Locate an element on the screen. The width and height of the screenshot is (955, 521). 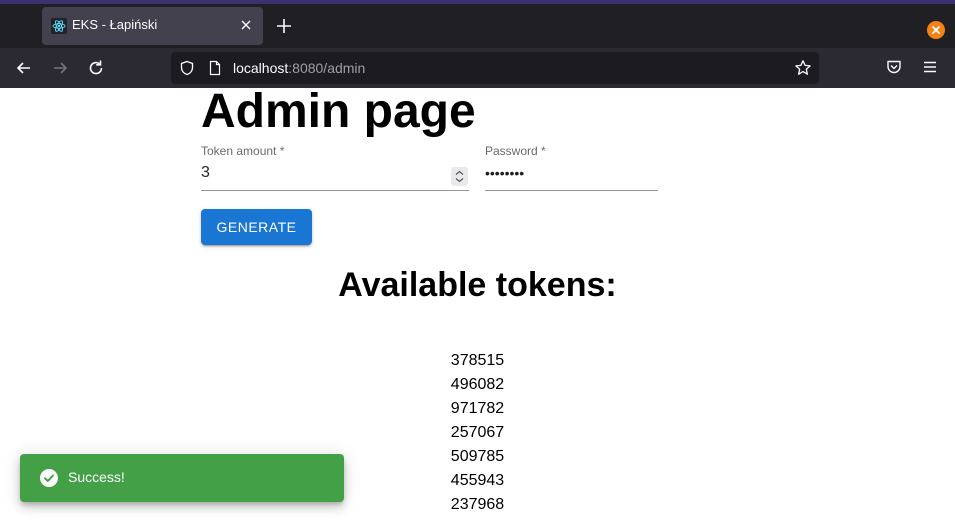
reload-icon is located at coordinates (96, 68).